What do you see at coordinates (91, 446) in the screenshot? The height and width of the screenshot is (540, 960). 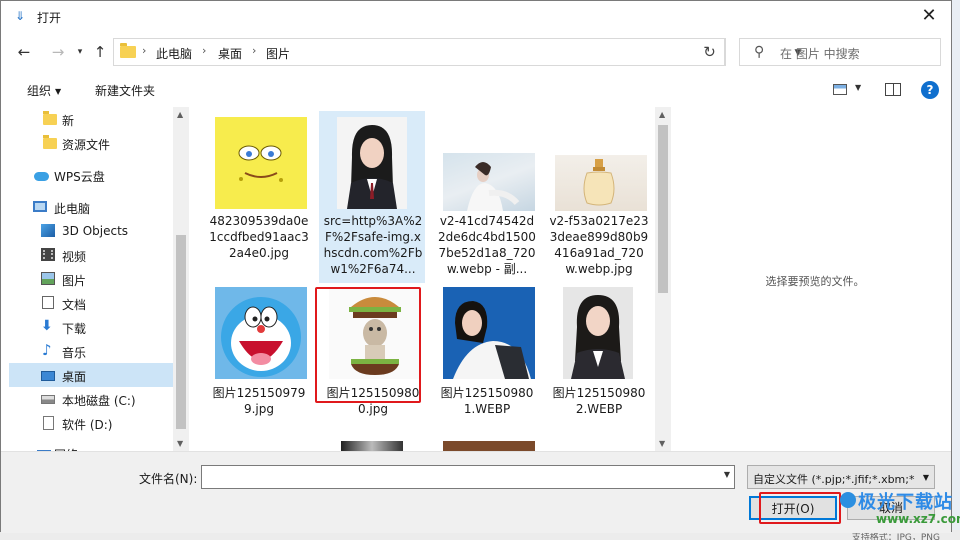 I see `sidebar-item-network: 网络` at bounding box center [91, 446].